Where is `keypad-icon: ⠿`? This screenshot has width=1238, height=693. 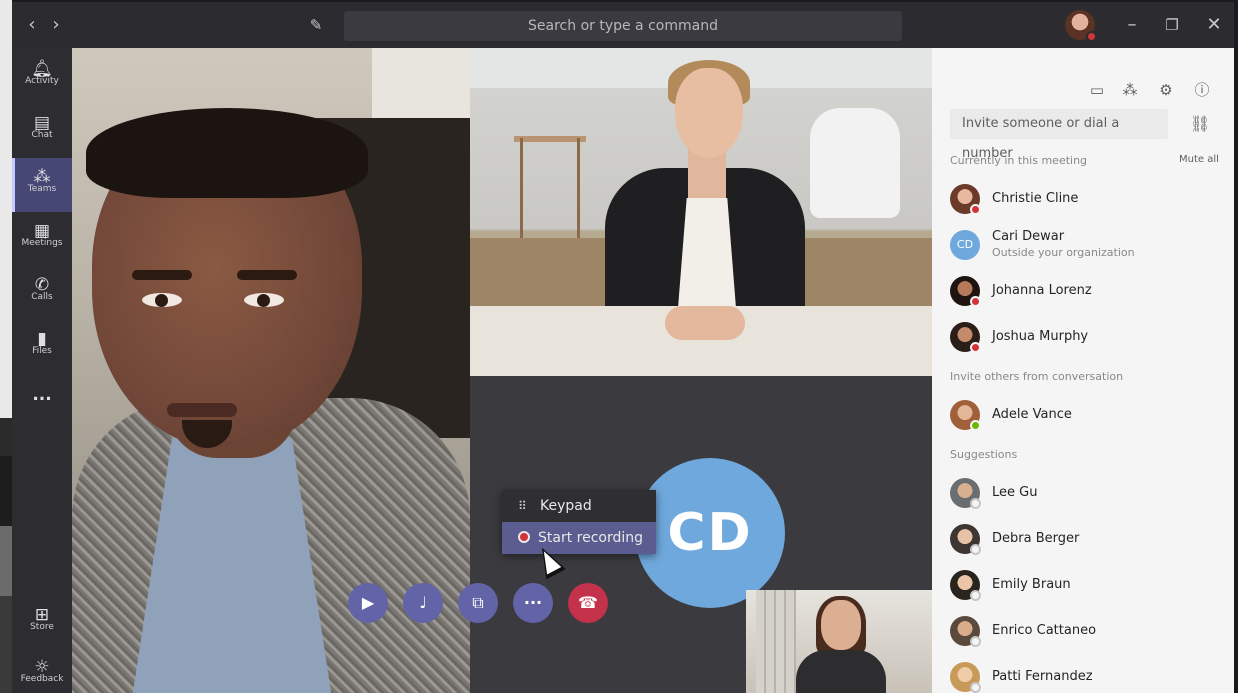
keypad-icon: ⠿ is located at coordinates (522, 506).